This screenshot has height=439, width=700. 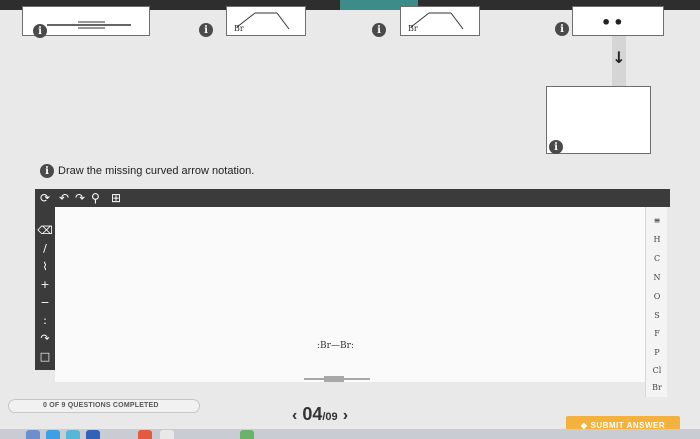 I want to click on select-icon: ⟳, so click(x=45, y=198).